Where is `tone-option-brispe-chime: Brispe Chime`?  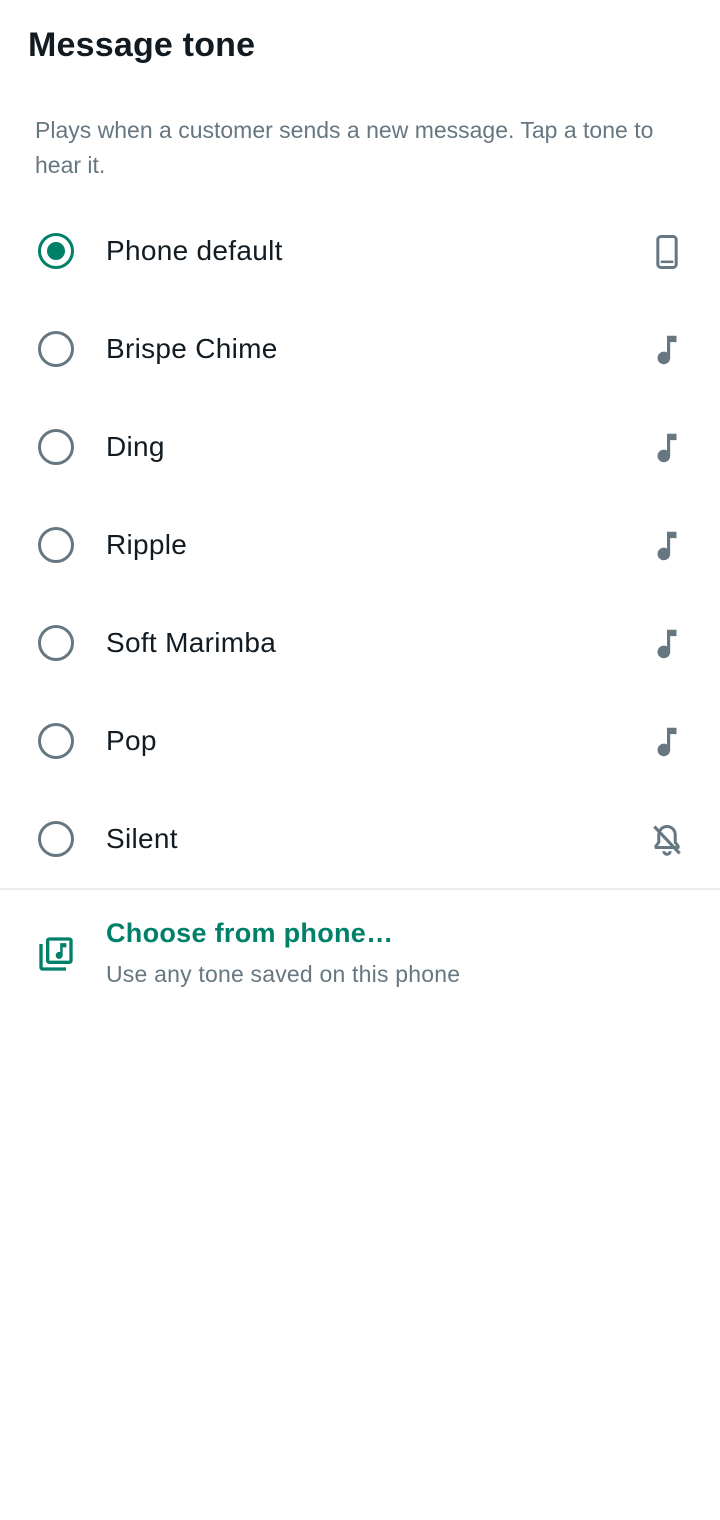 tone-option-brispe-chime: Brispe Chime is located at coordinates (360, 350).